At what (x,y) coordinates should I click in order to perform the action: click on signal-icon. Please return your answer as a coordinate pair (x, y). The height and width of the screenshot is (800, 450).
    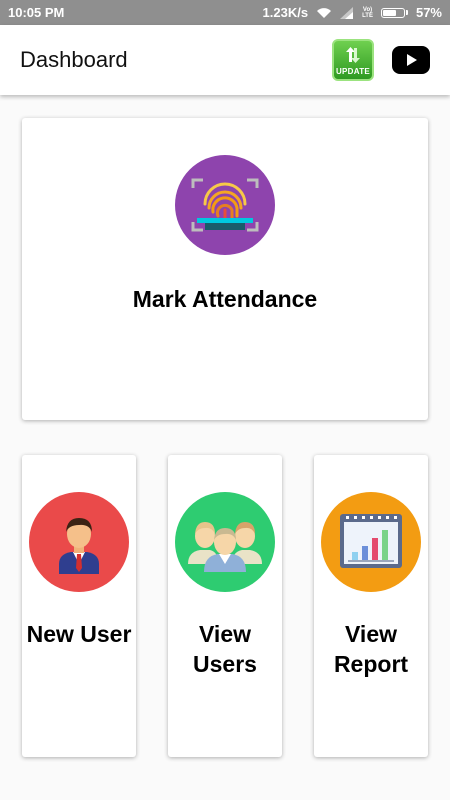
    Looking at the image, I should click on (347, 12).